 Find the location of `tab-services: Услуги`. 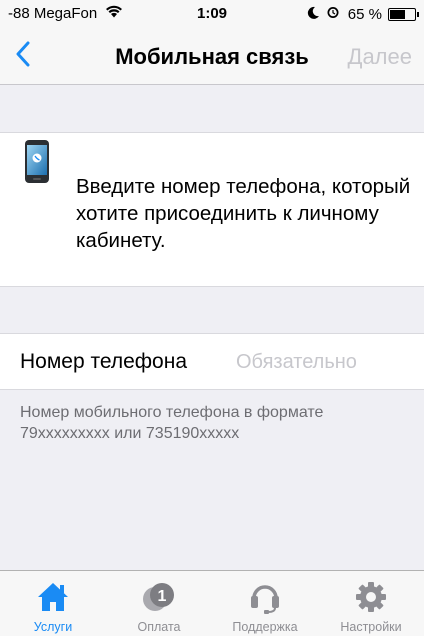

tab-services: Услуги is located at coordinates (53, 603).